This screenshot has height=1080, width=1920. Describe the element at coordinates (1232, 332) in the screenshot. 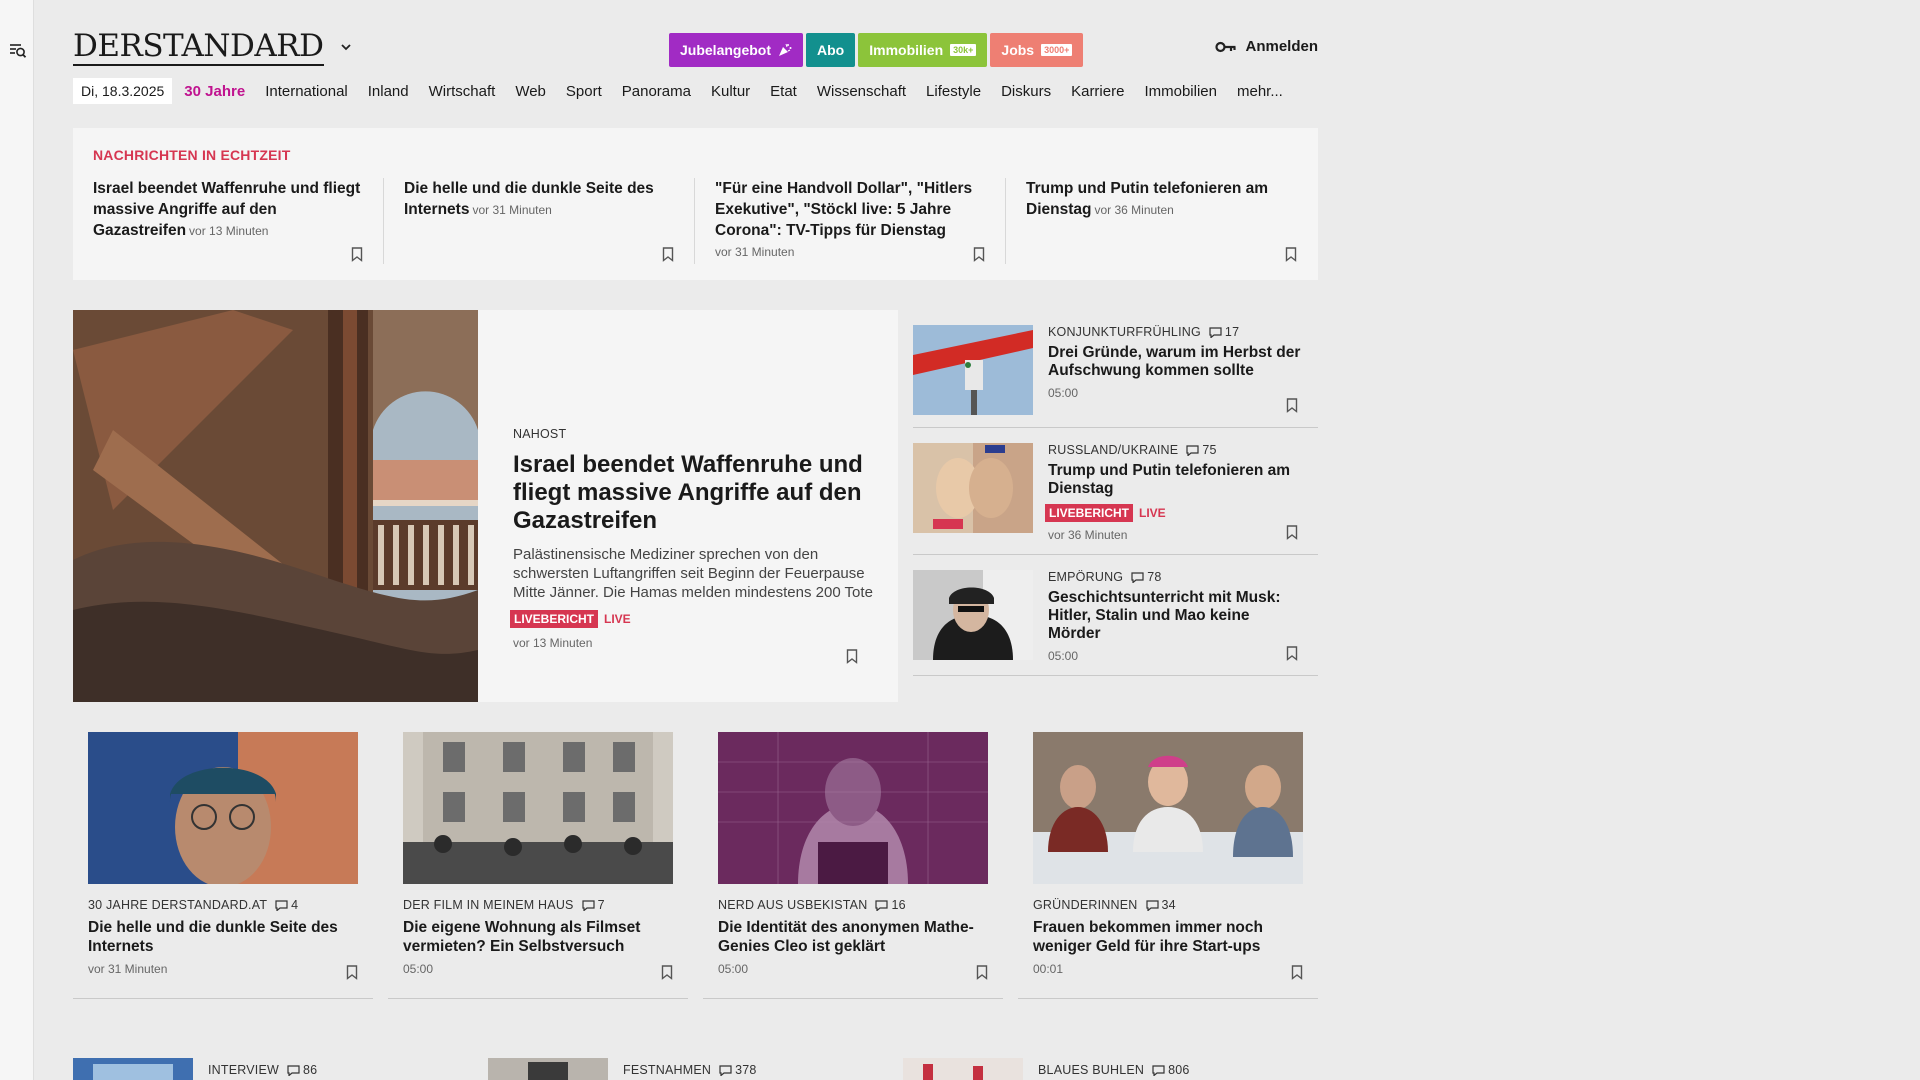

I see `comment-count-value: 17` at that location.